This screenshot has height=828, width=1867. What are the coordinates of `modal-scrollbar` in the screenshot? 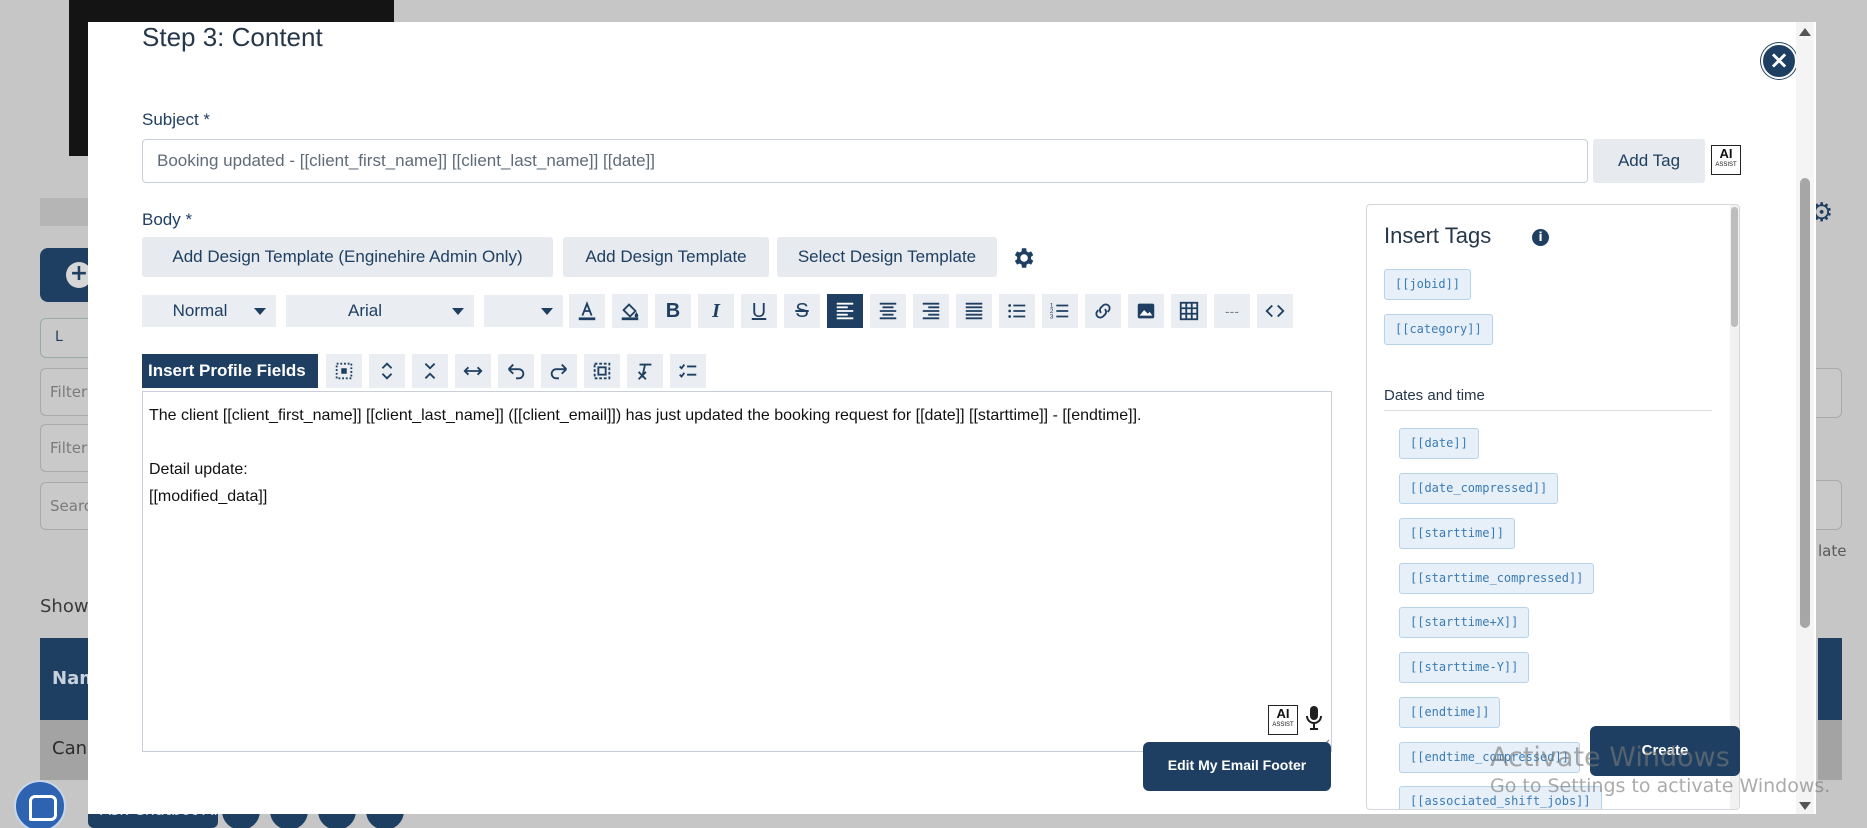 It's located at (1805, 418).